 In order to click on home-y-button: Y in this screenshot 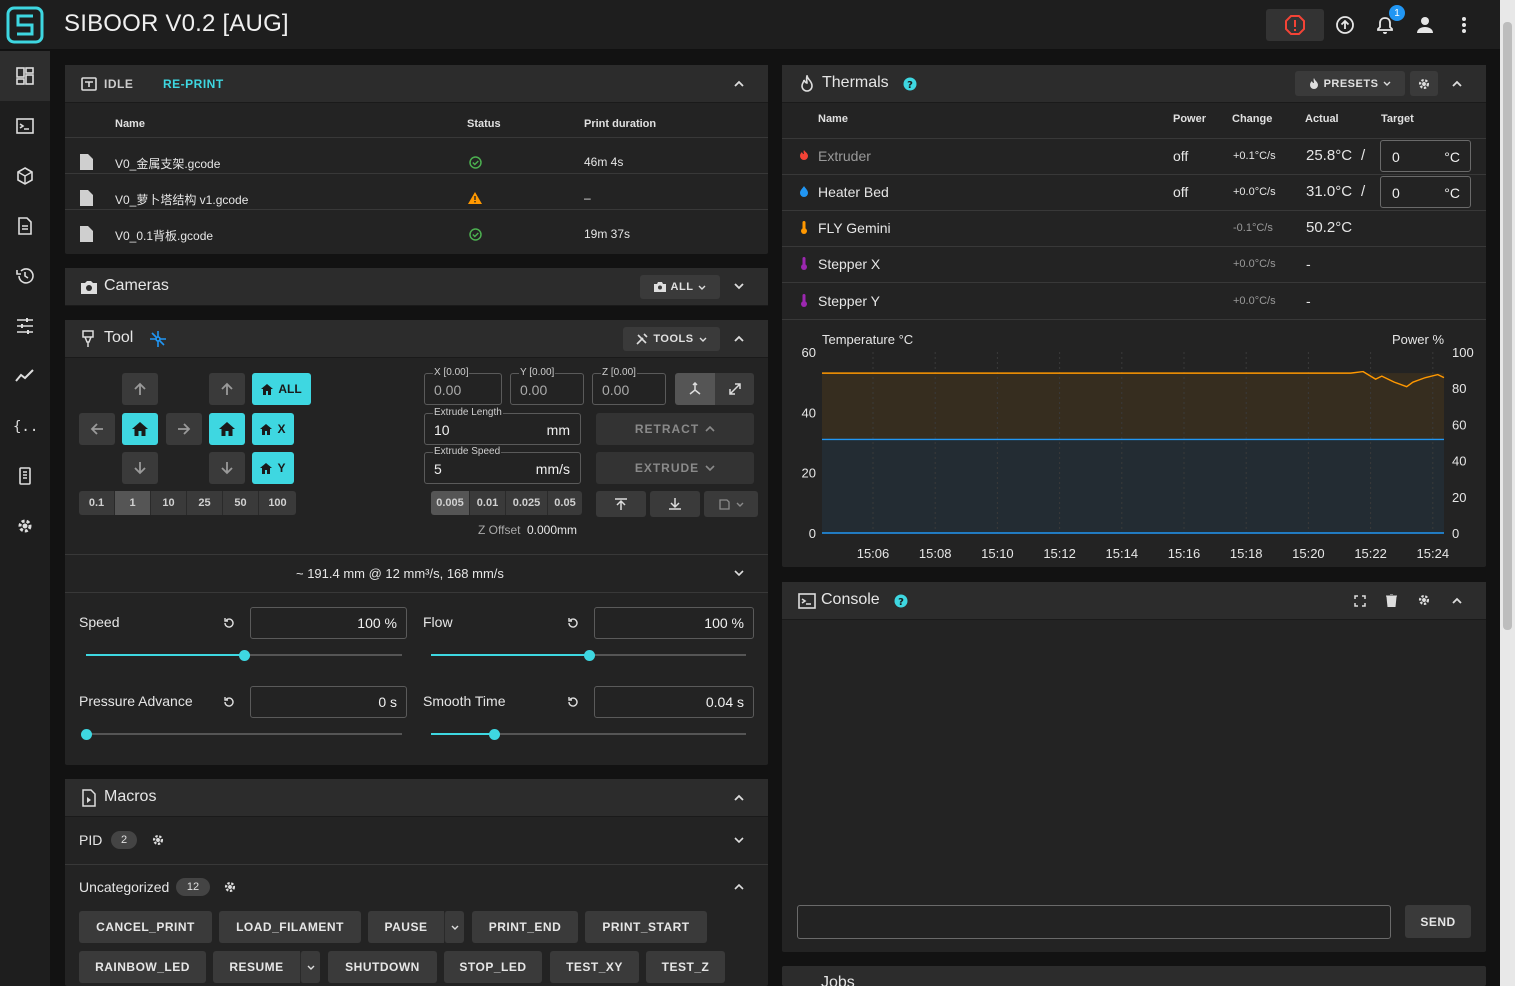, I will do `click(273, 468)`.